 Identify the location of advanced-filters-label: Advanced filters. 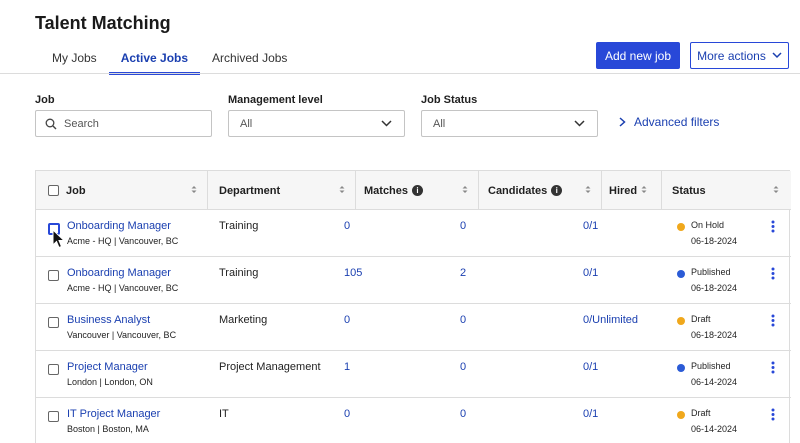
(677, 122).